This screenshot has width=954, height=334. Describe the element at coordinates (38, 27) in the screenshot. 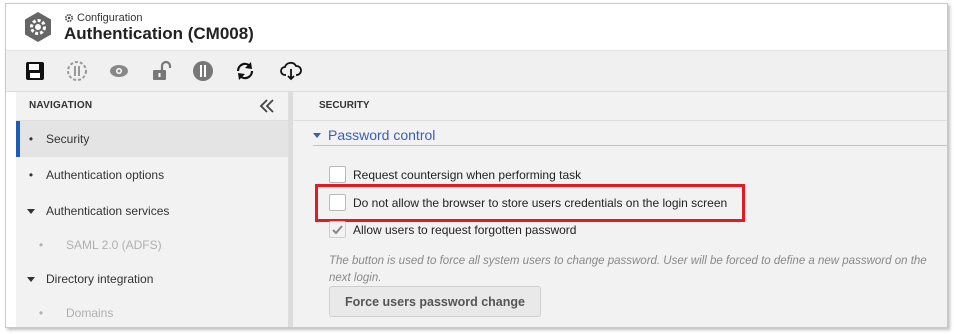

I see `gear-hexagon-icon` at that location.